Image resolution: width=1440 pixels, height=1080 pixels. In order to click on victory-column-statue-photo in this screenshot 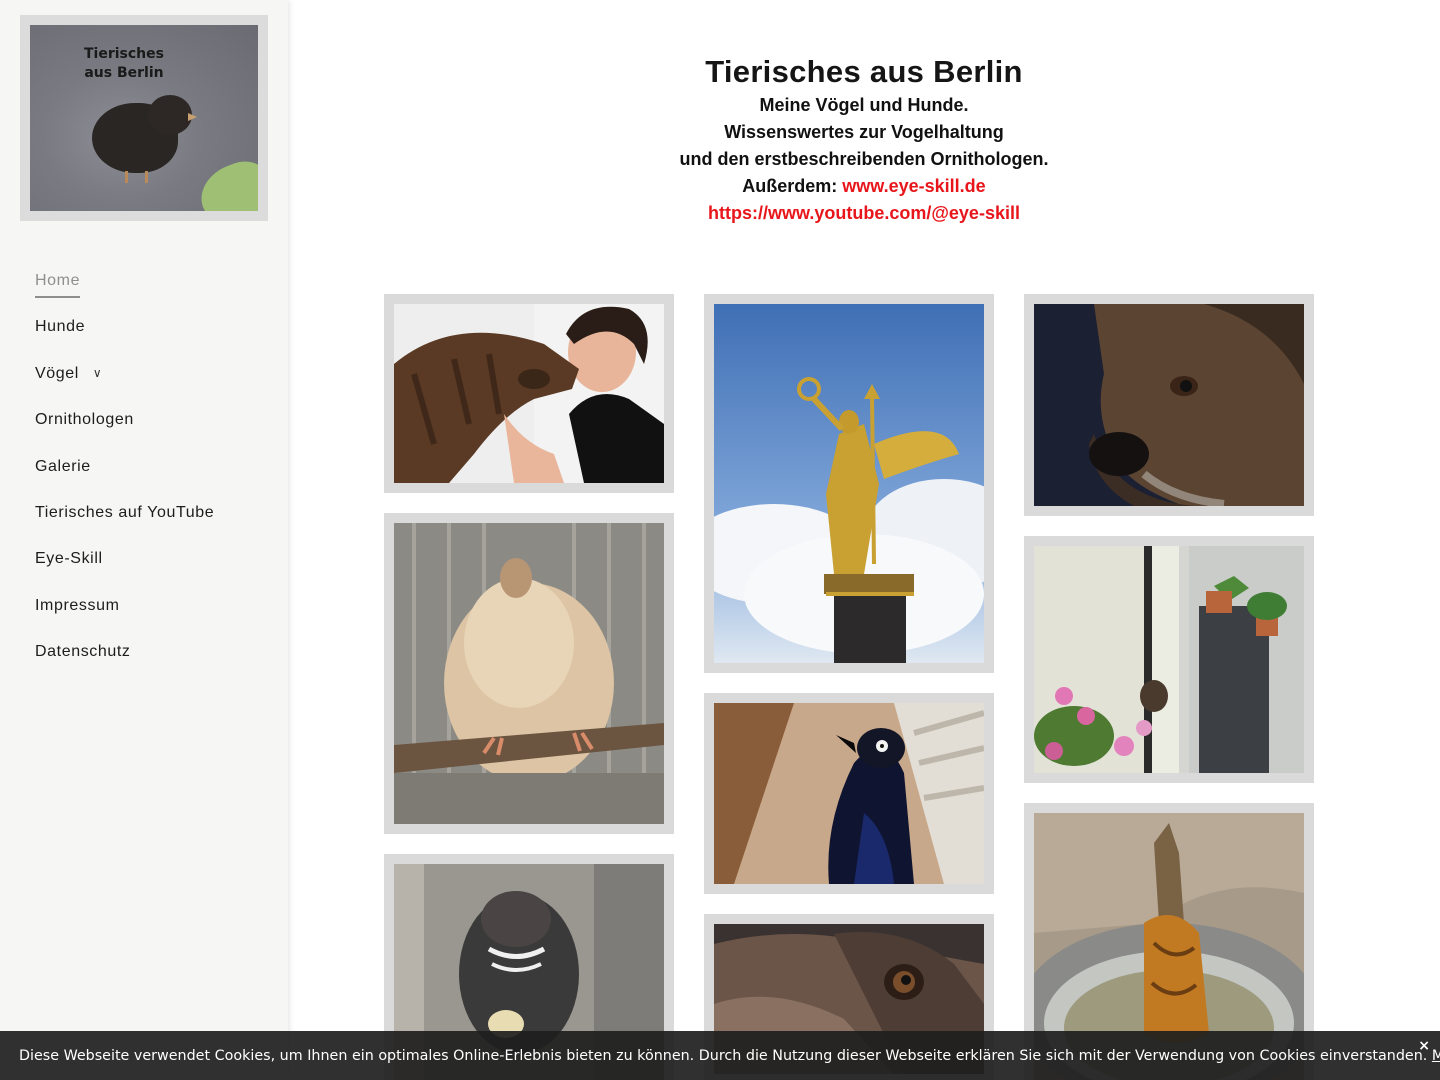, I will do `click(849, 483)`.